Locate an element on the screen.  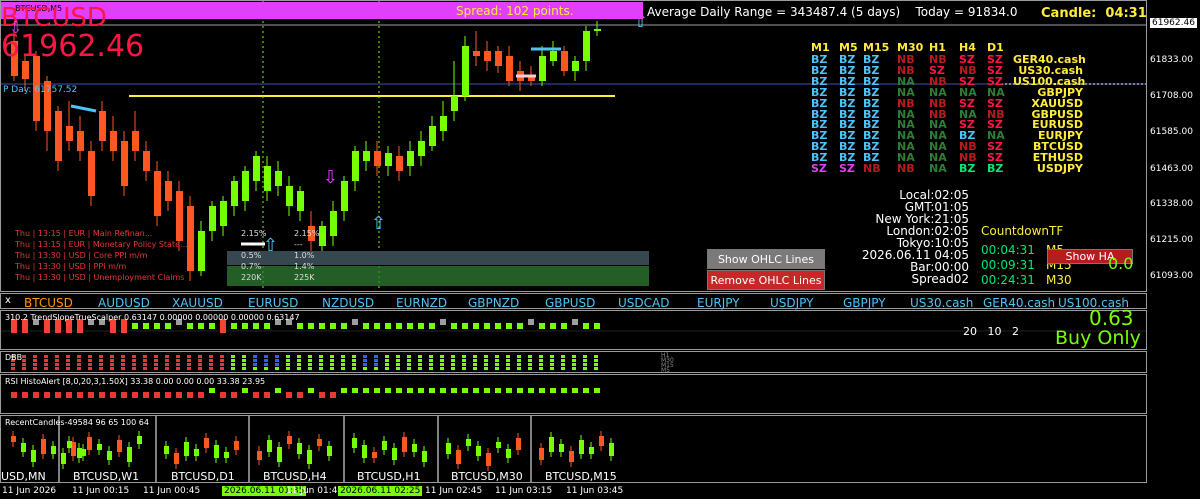
show-ohlc-button: Show OHLC Lines is located at coordinates (766, 259).